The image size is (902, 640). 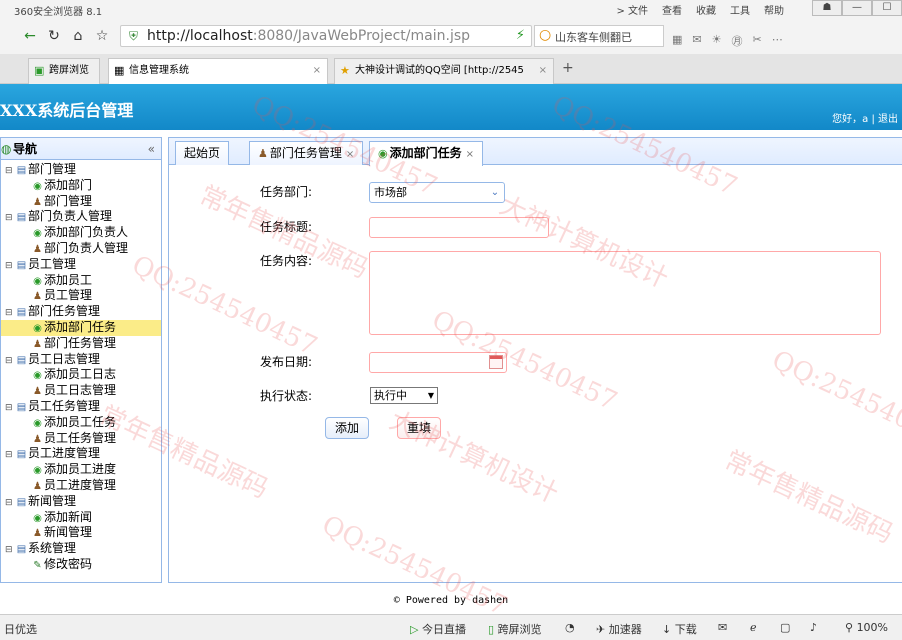 What do you see at coordinates (30, 36) in the screenshot?
I see `back-icon: ←` at bounding box center [30, 36].